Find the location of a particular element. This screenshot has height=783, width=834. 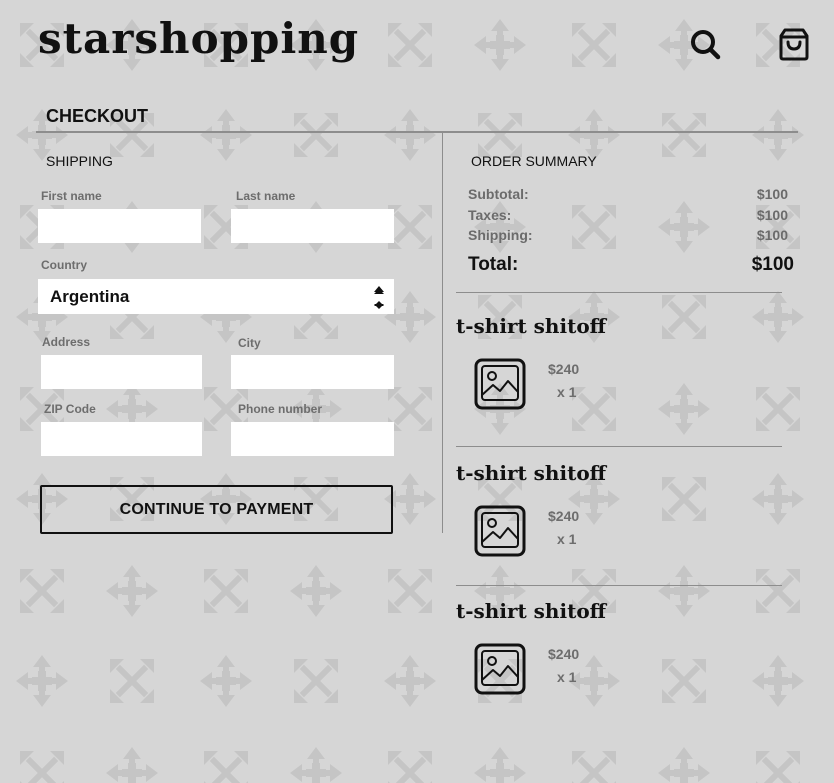

taxes-value: $100 is located at coordinates (772, 215).